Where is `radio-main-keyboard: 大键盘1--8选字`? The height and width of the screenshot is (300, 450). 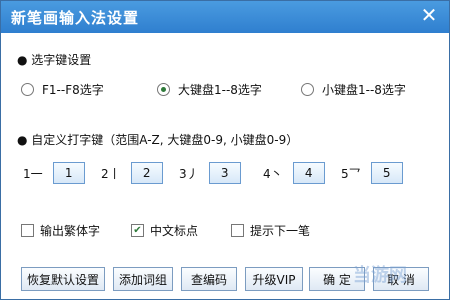 radio-main-keyboard: 大键盘1--8选字 is located at coordinates (209, 89).